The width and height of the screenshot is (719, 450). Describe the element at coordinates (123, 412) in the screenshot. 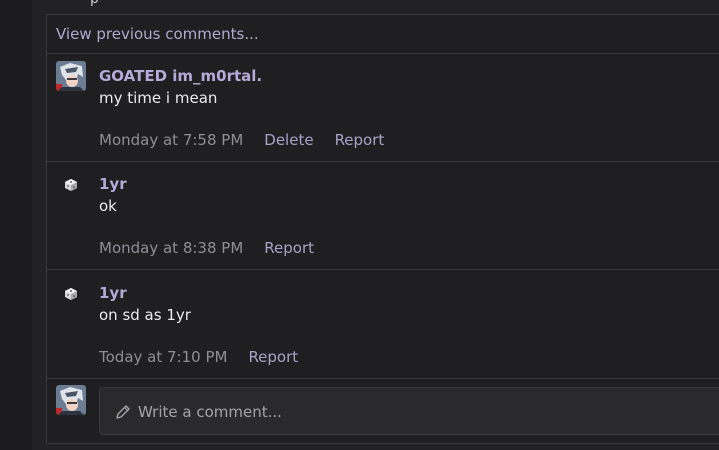

I see `pencil-icon` at that location.